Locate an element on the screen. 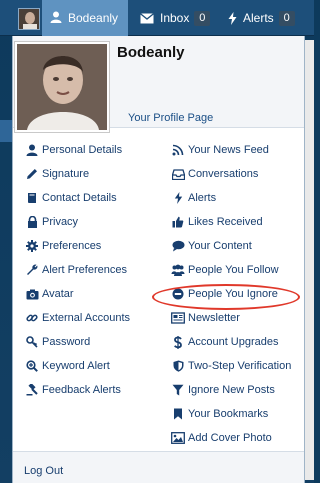  menu-item-label: Your Content is located at coordinates (220, 246).